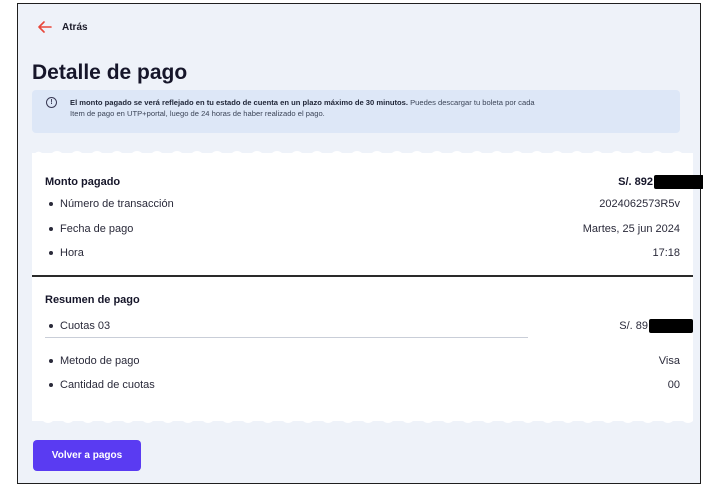 This screenshot has height=486, width=703. Describe the element at coordinates (673, 385) in the screenshot. I see `count-value: 00` at that location.